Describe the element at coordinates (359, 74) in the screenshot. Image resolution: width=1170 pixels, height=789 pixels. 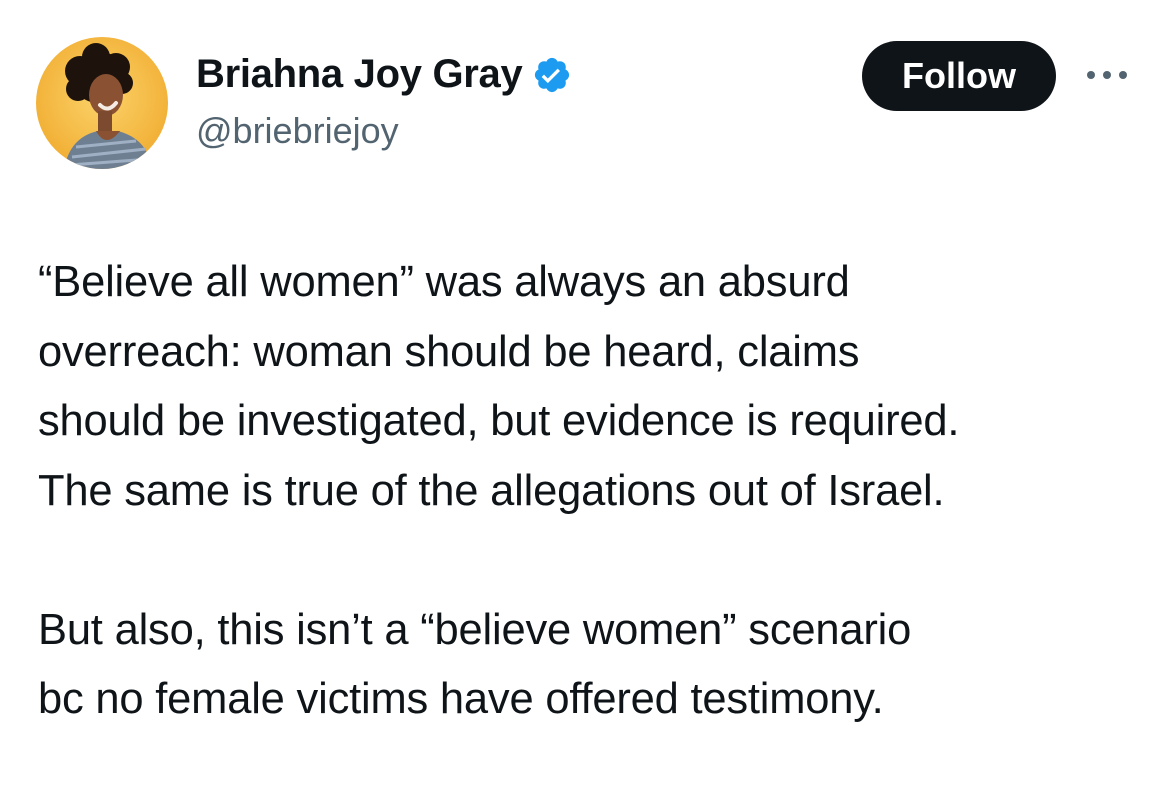
I see `author-display-name: Briahna Joy Gray` at that location.